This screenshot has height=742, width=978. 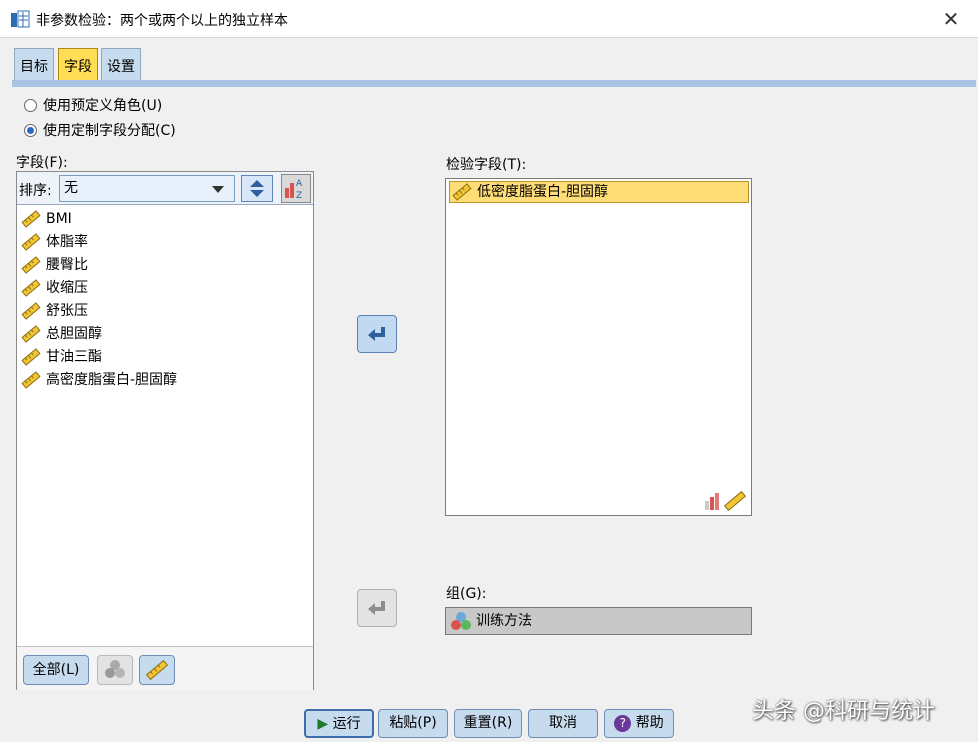 I want to click on tab-fields: 字段, so click(x=78, y=66).